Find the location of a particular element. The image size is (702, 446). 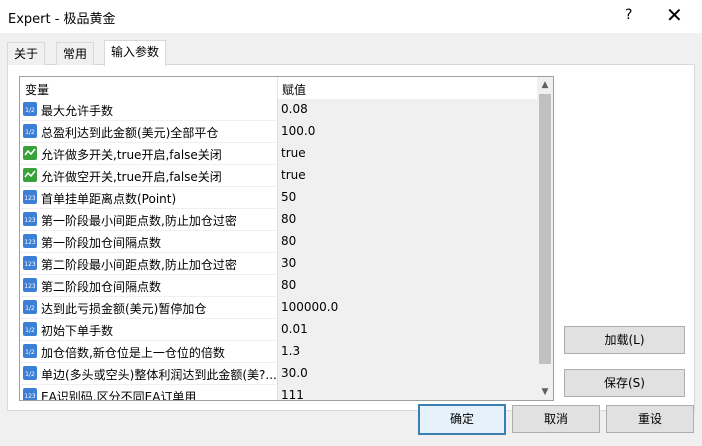

parameter-name-cell: 1/2 最大允许手数 is located at coordinates (149, 109).